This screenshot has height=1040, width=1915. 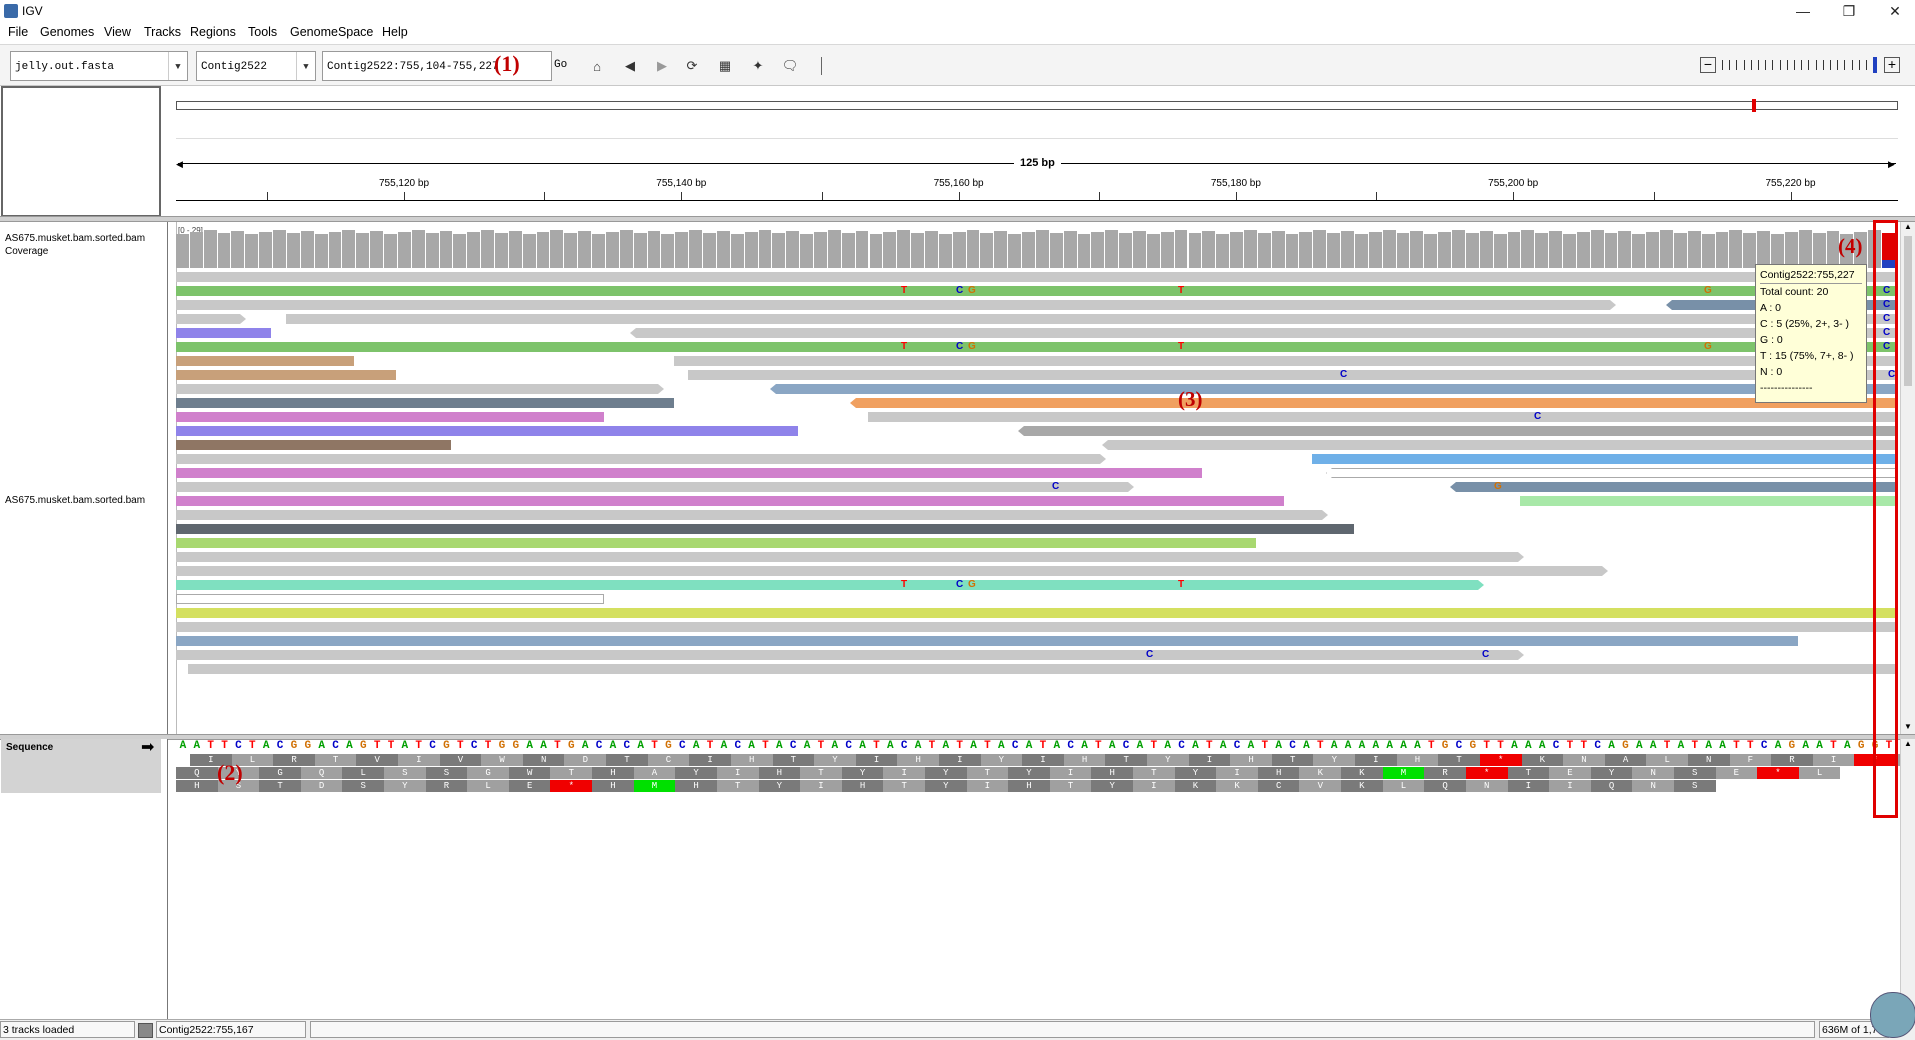 I want to click on menu-genomes: Genomes, so click(x=67, y=32).